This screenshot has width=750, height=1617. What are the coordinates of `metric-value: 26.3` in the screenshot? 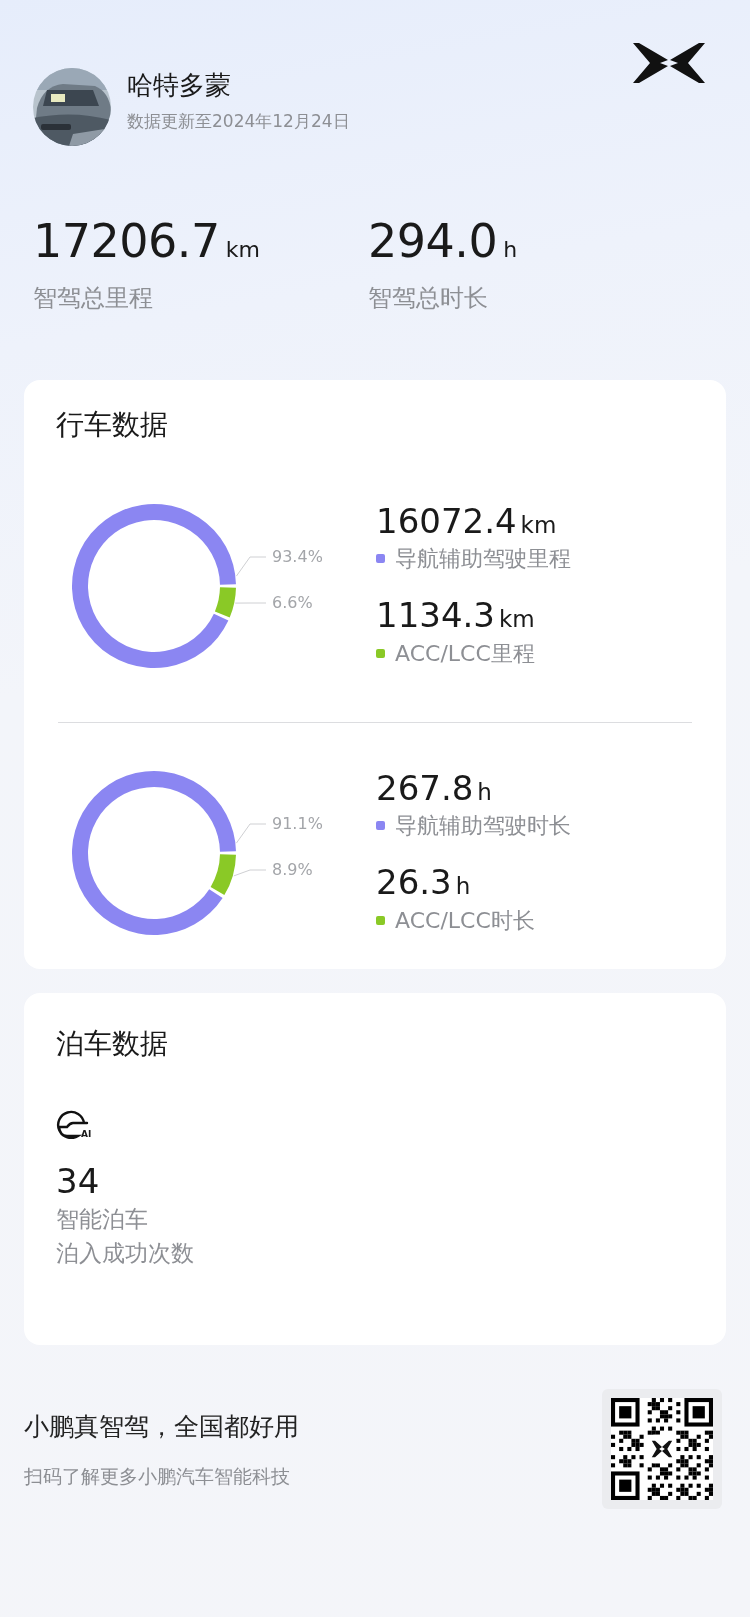 It's located at (414, 883).